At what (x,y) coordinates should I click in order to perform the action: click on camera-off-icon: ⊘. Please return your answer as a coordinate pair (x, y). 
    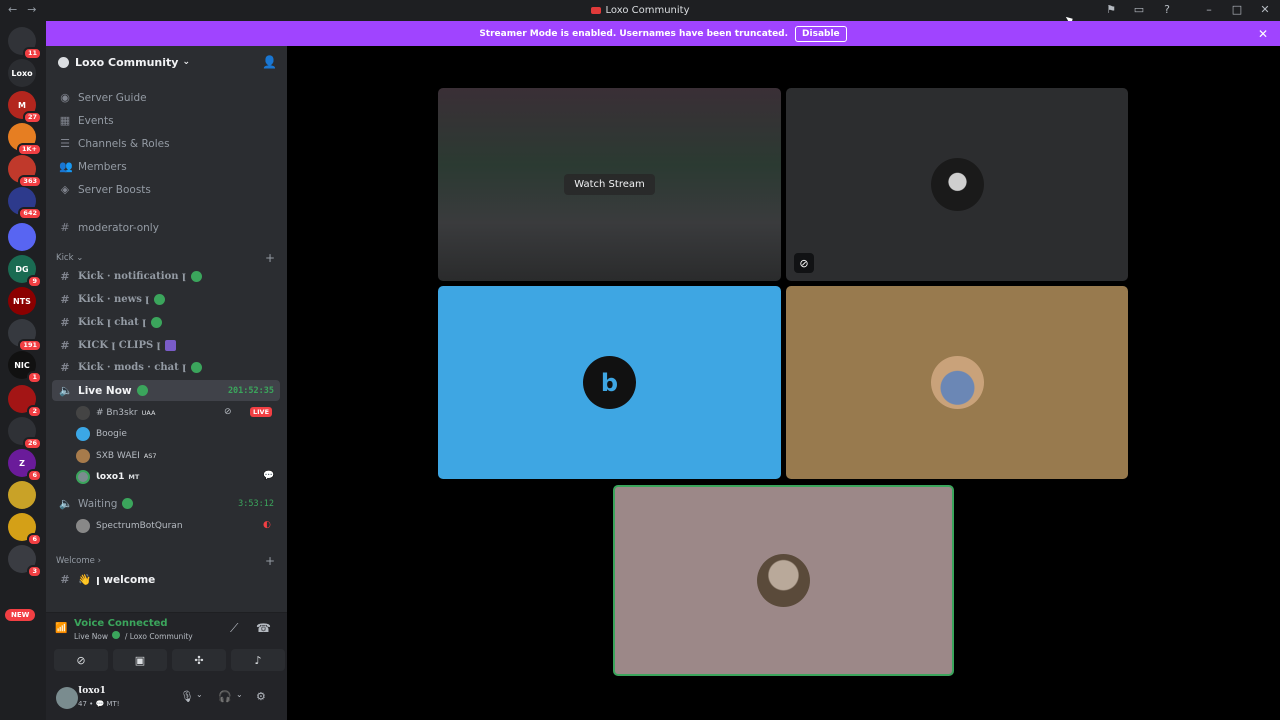
    Looking at the image, I should click on (804, 263).